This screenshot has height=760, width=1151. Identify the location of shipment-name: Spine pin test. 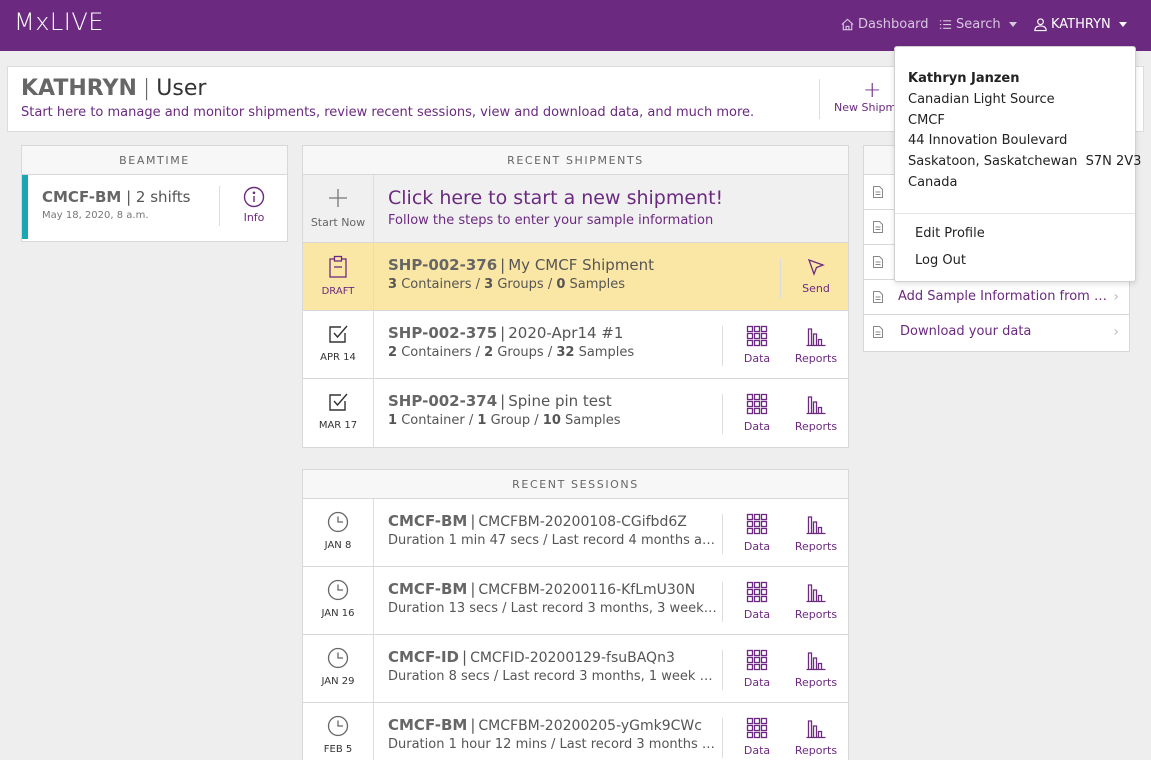
(560, 401).